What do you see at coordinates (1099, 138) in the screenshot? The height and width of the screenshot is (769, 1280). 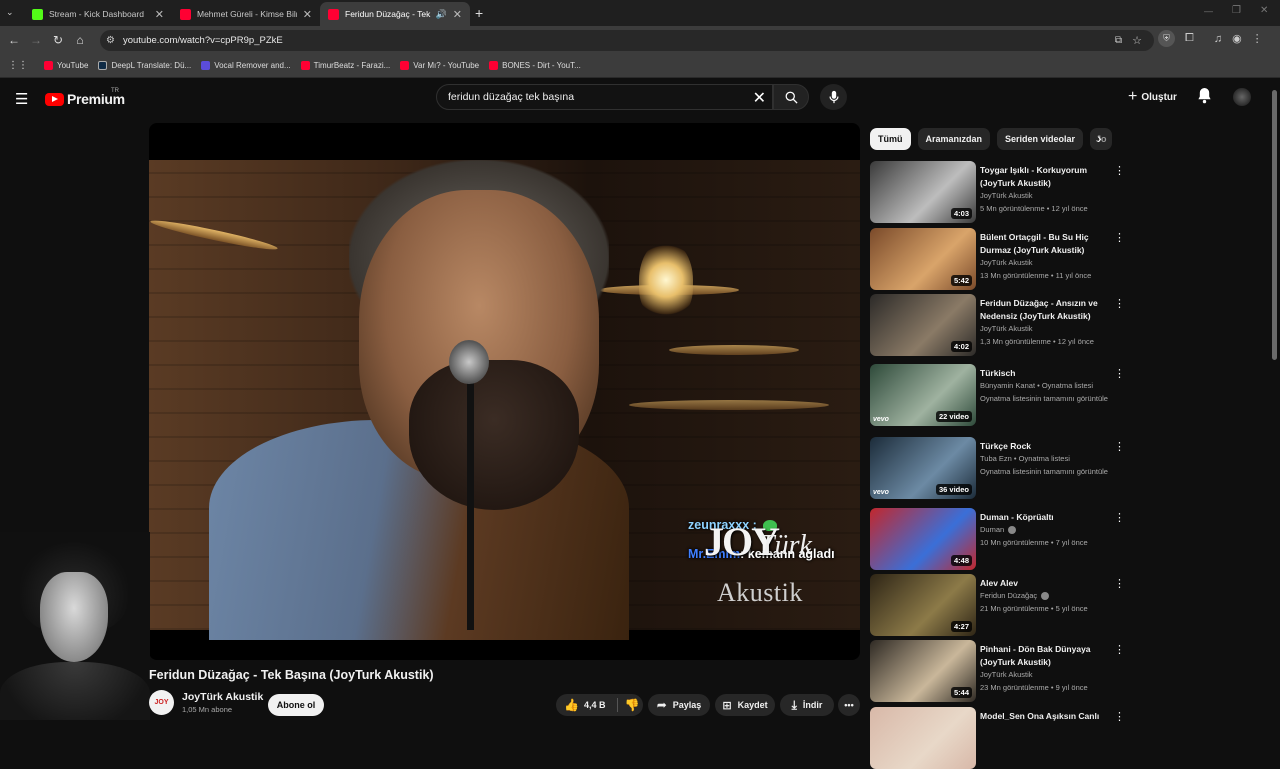 I see `chevron-right-icon: ›` at bounding box center [1099, 138].